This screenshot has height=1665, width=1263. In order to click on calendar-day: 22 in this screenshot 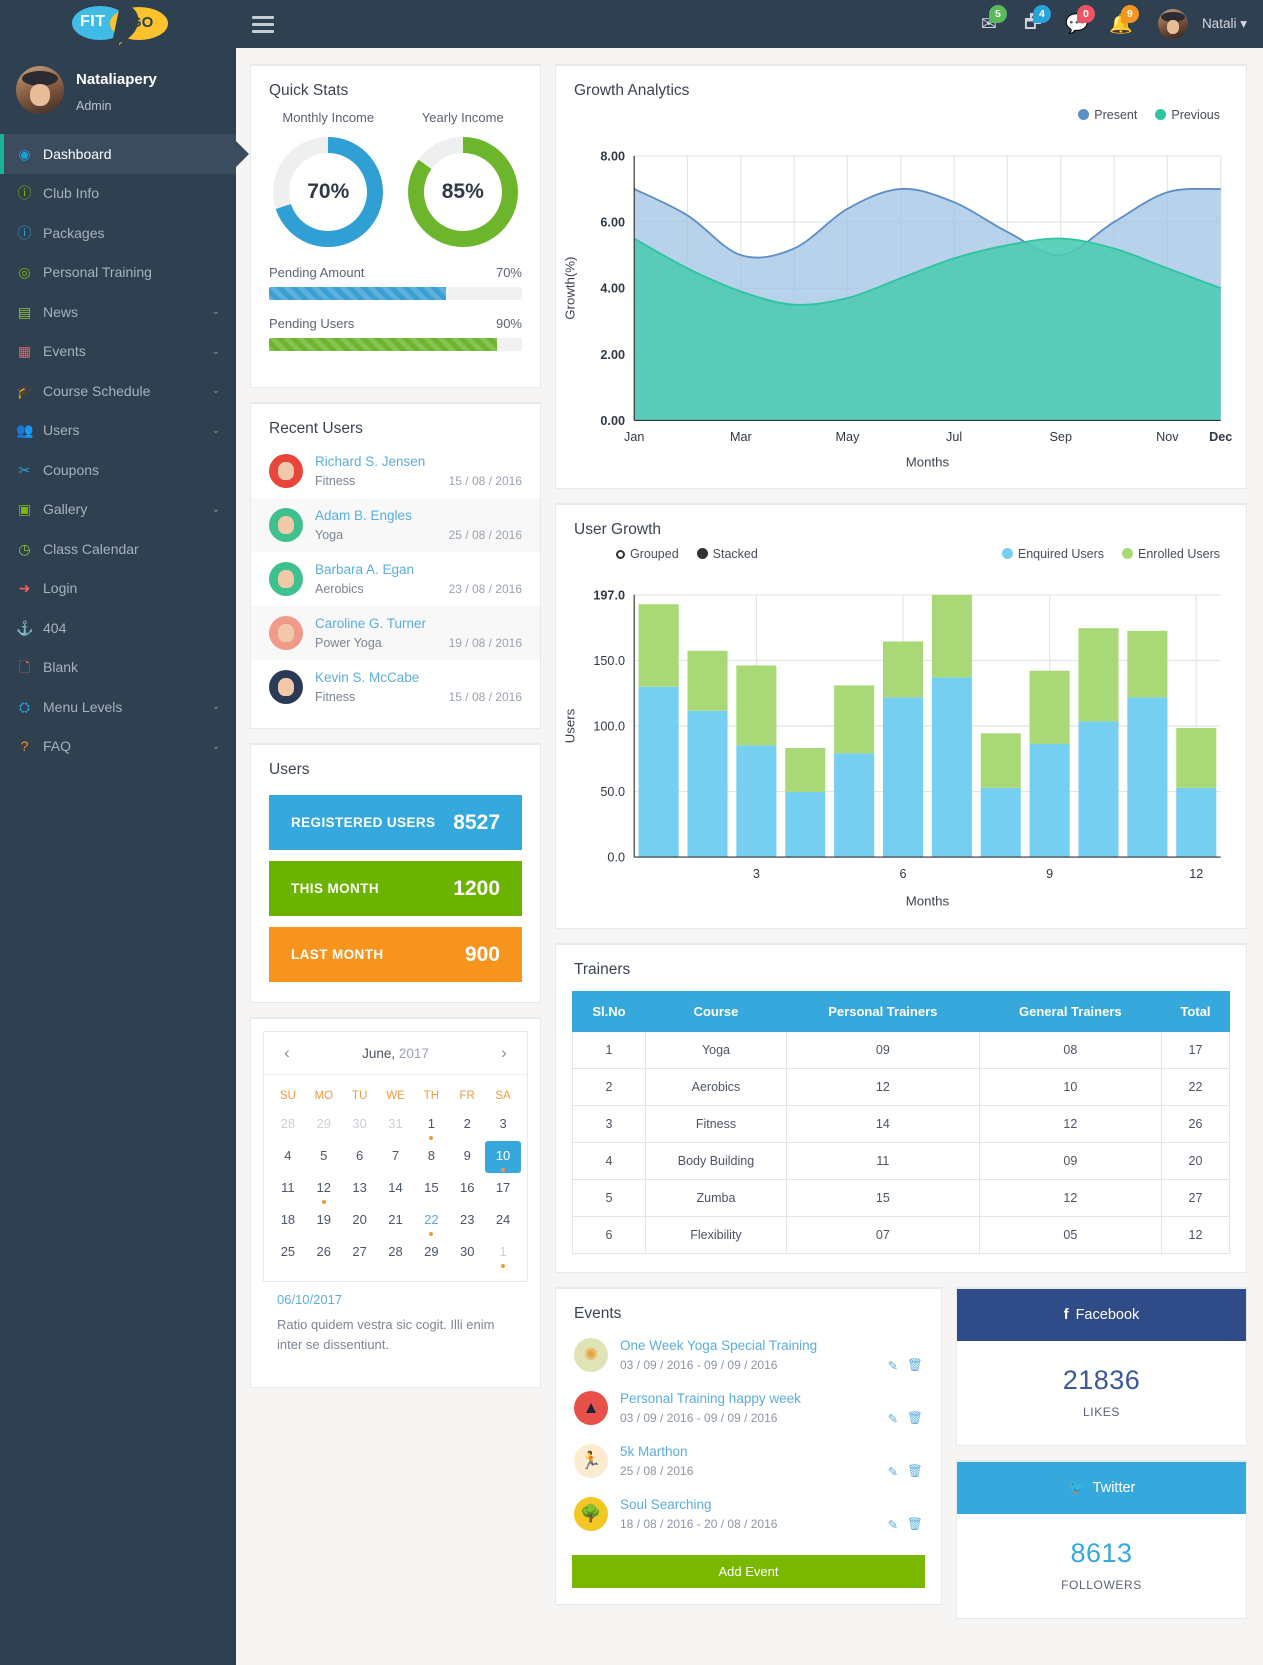, I will do `click(431, 1221)`.